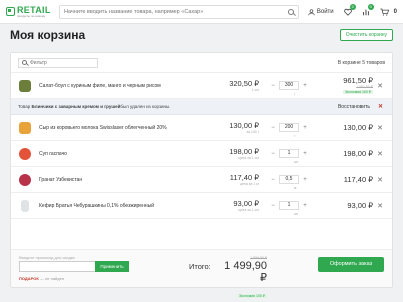 This screenshot has width=403, height=302. Describe the element at coordinates (52, 278) in the screenshot. I see `gift-value: — не найден` at that location.